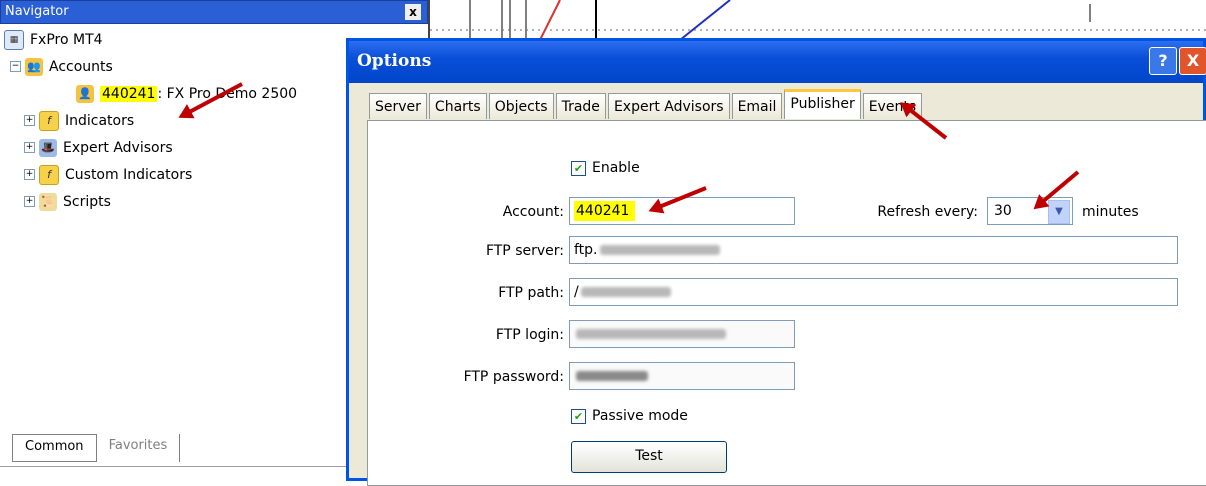 The image size is (1206, 486). What do you see at coordinates (682, 376) in the screenshot?
I see `ftp-password-field` at bounding box center [682, 376].